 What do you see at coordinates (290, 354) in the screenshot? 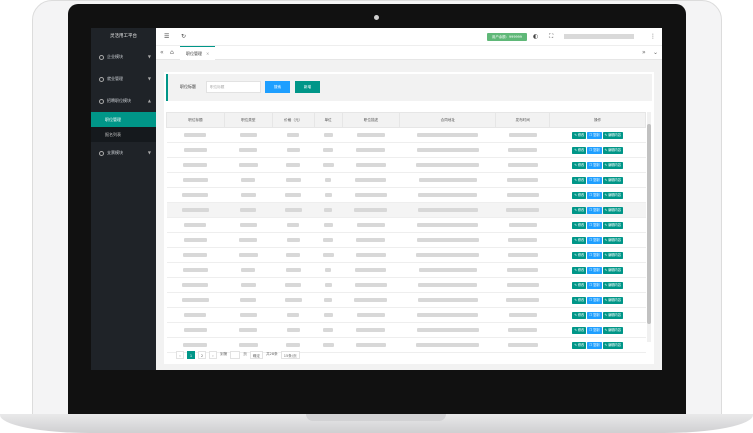
I see `page-size-select: 15条/页` at bounding box center [290, 354].